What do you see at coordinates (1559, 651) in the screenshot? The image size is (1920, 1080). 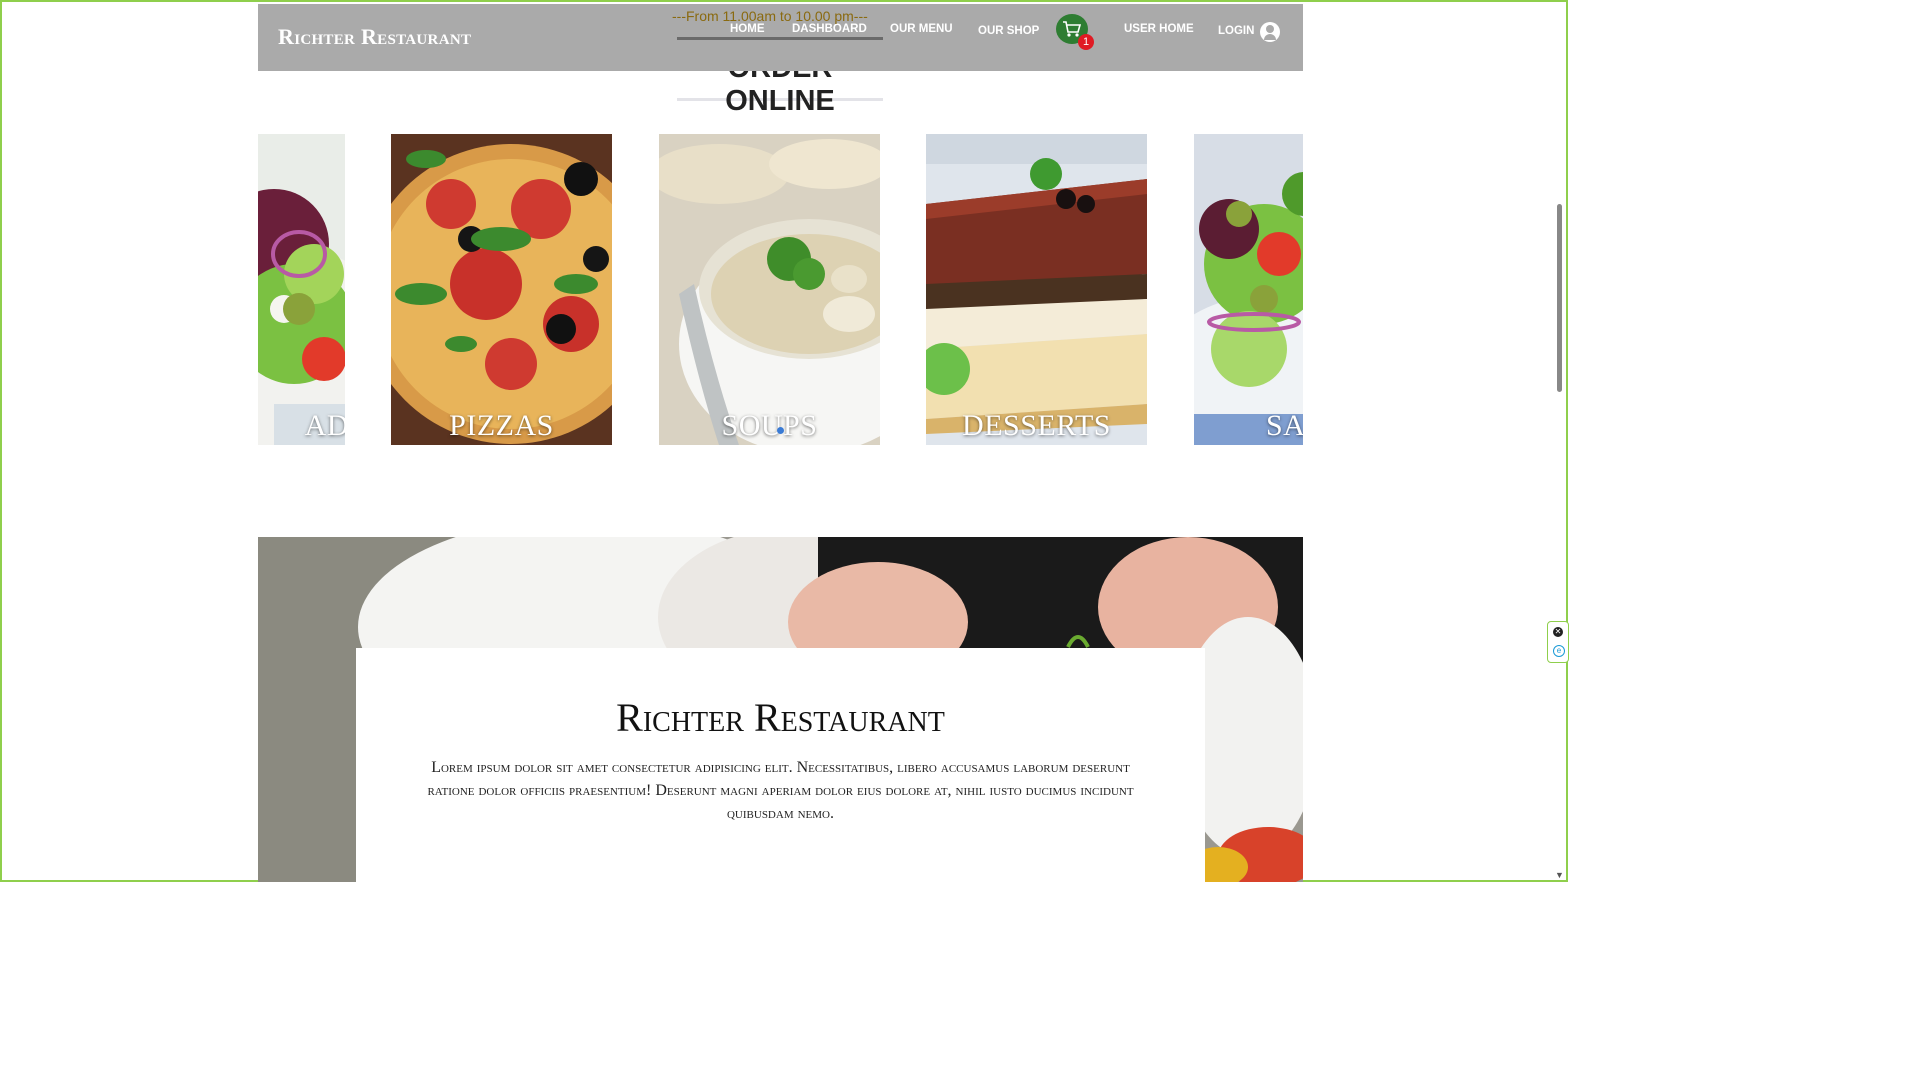 I see `extension-icon: e` at bounding box center [1559, 651].